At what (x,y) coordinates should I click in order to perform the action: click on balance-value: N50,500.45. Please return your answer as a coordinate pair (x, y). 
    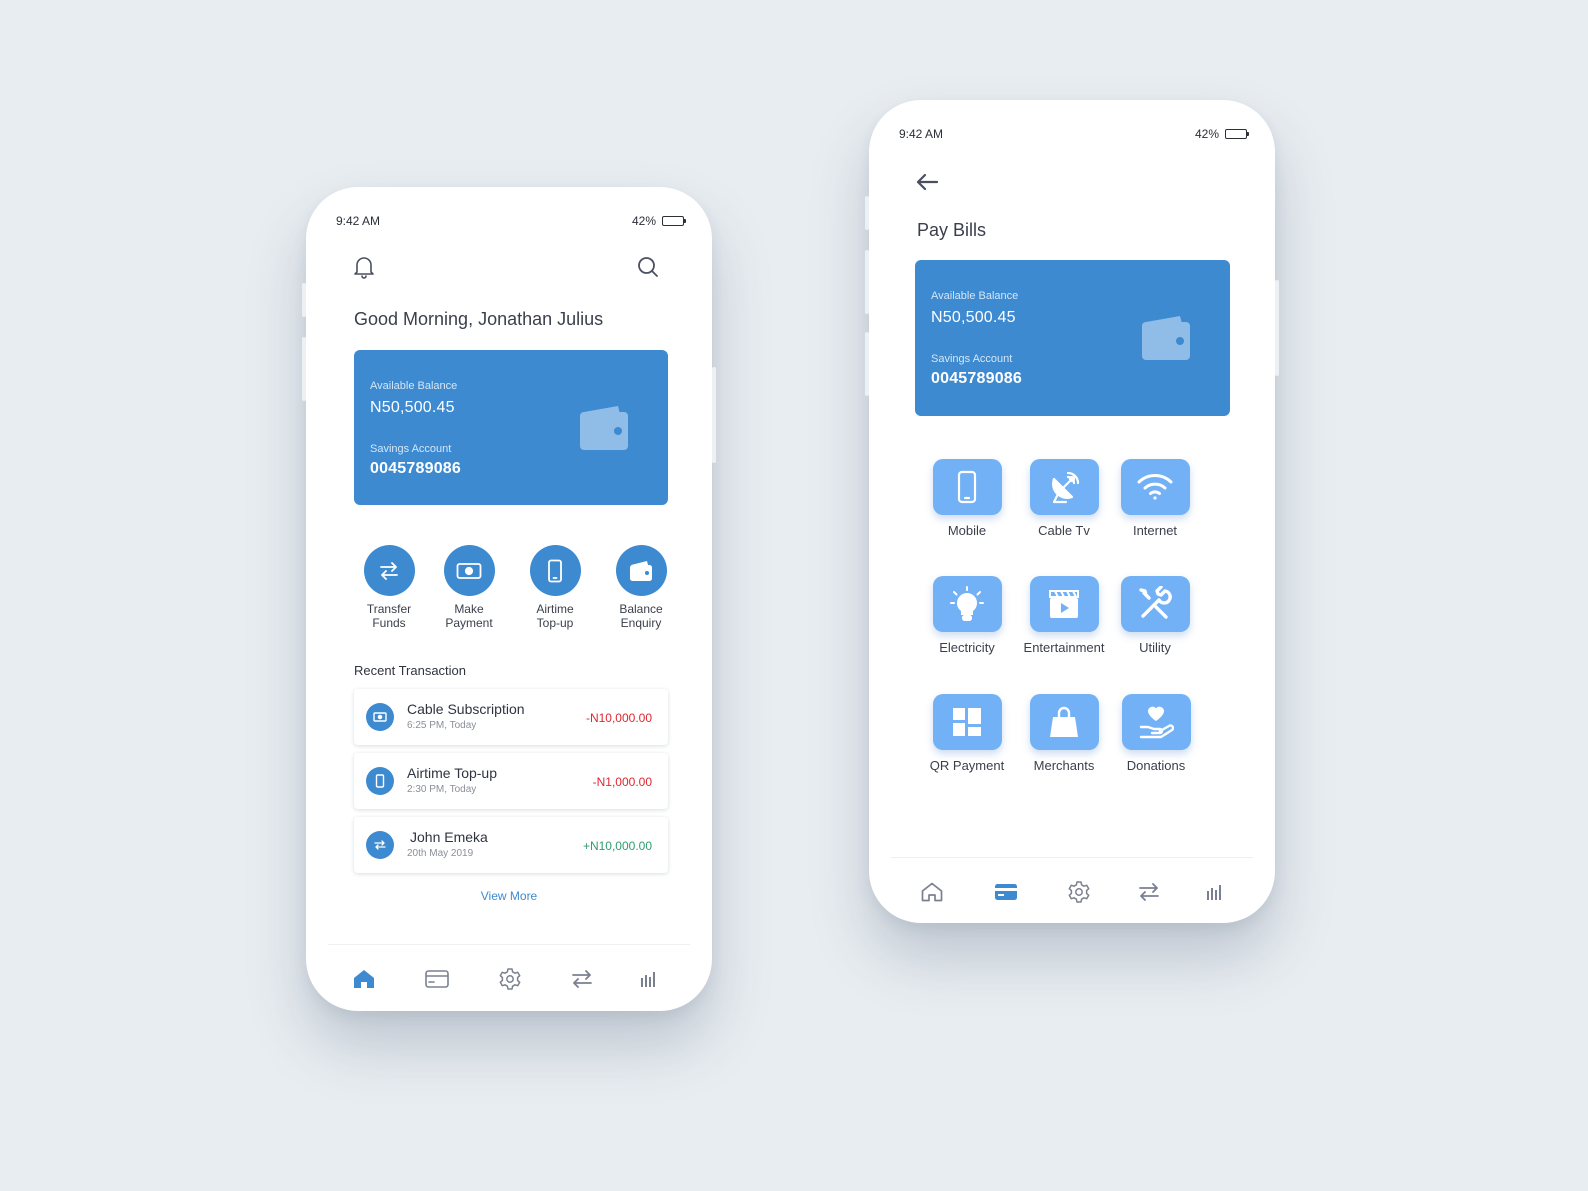
    Looking at the image, I should click on (412, 407).